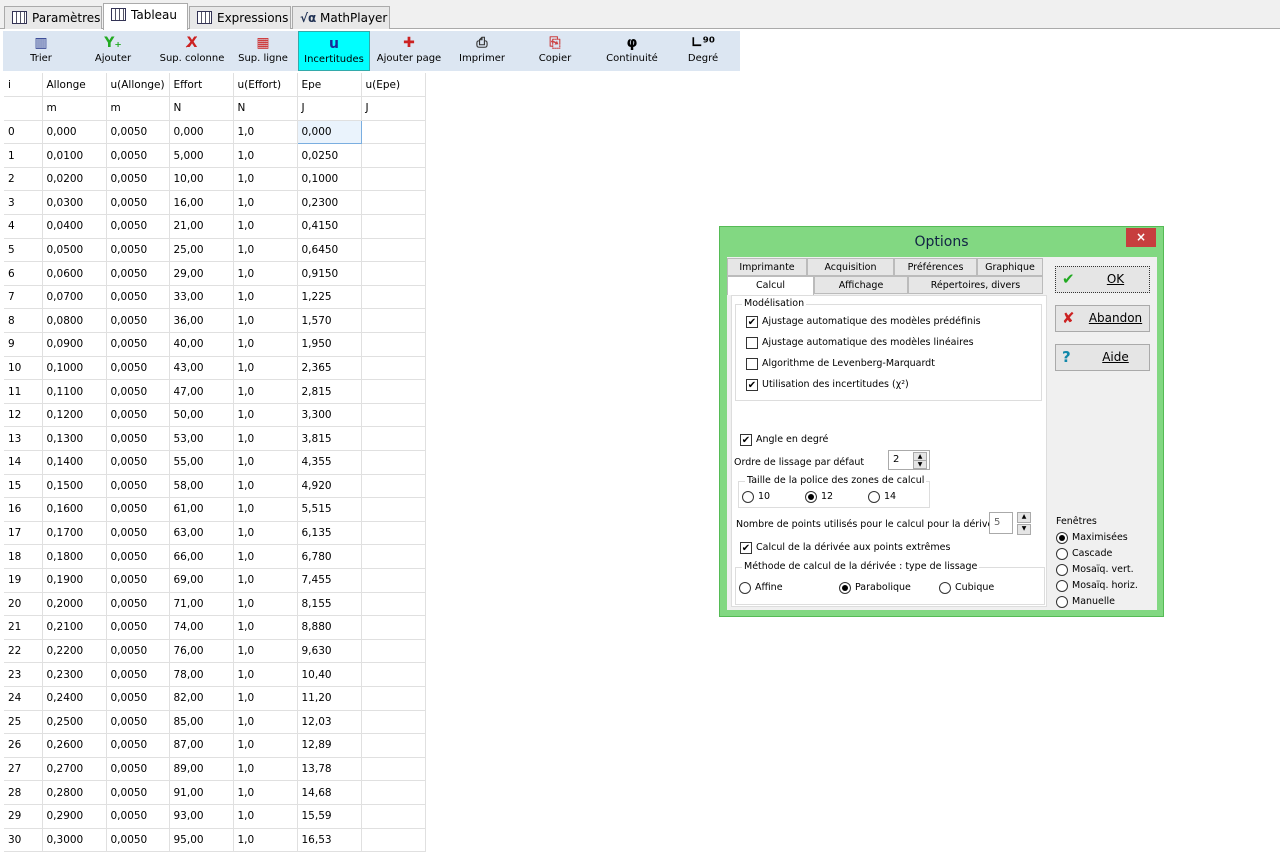 This screenshot has width=1280, height=852. Describe the element at coordinates (329, 85) in the screenshot. I see `cell: Epe` at that location.